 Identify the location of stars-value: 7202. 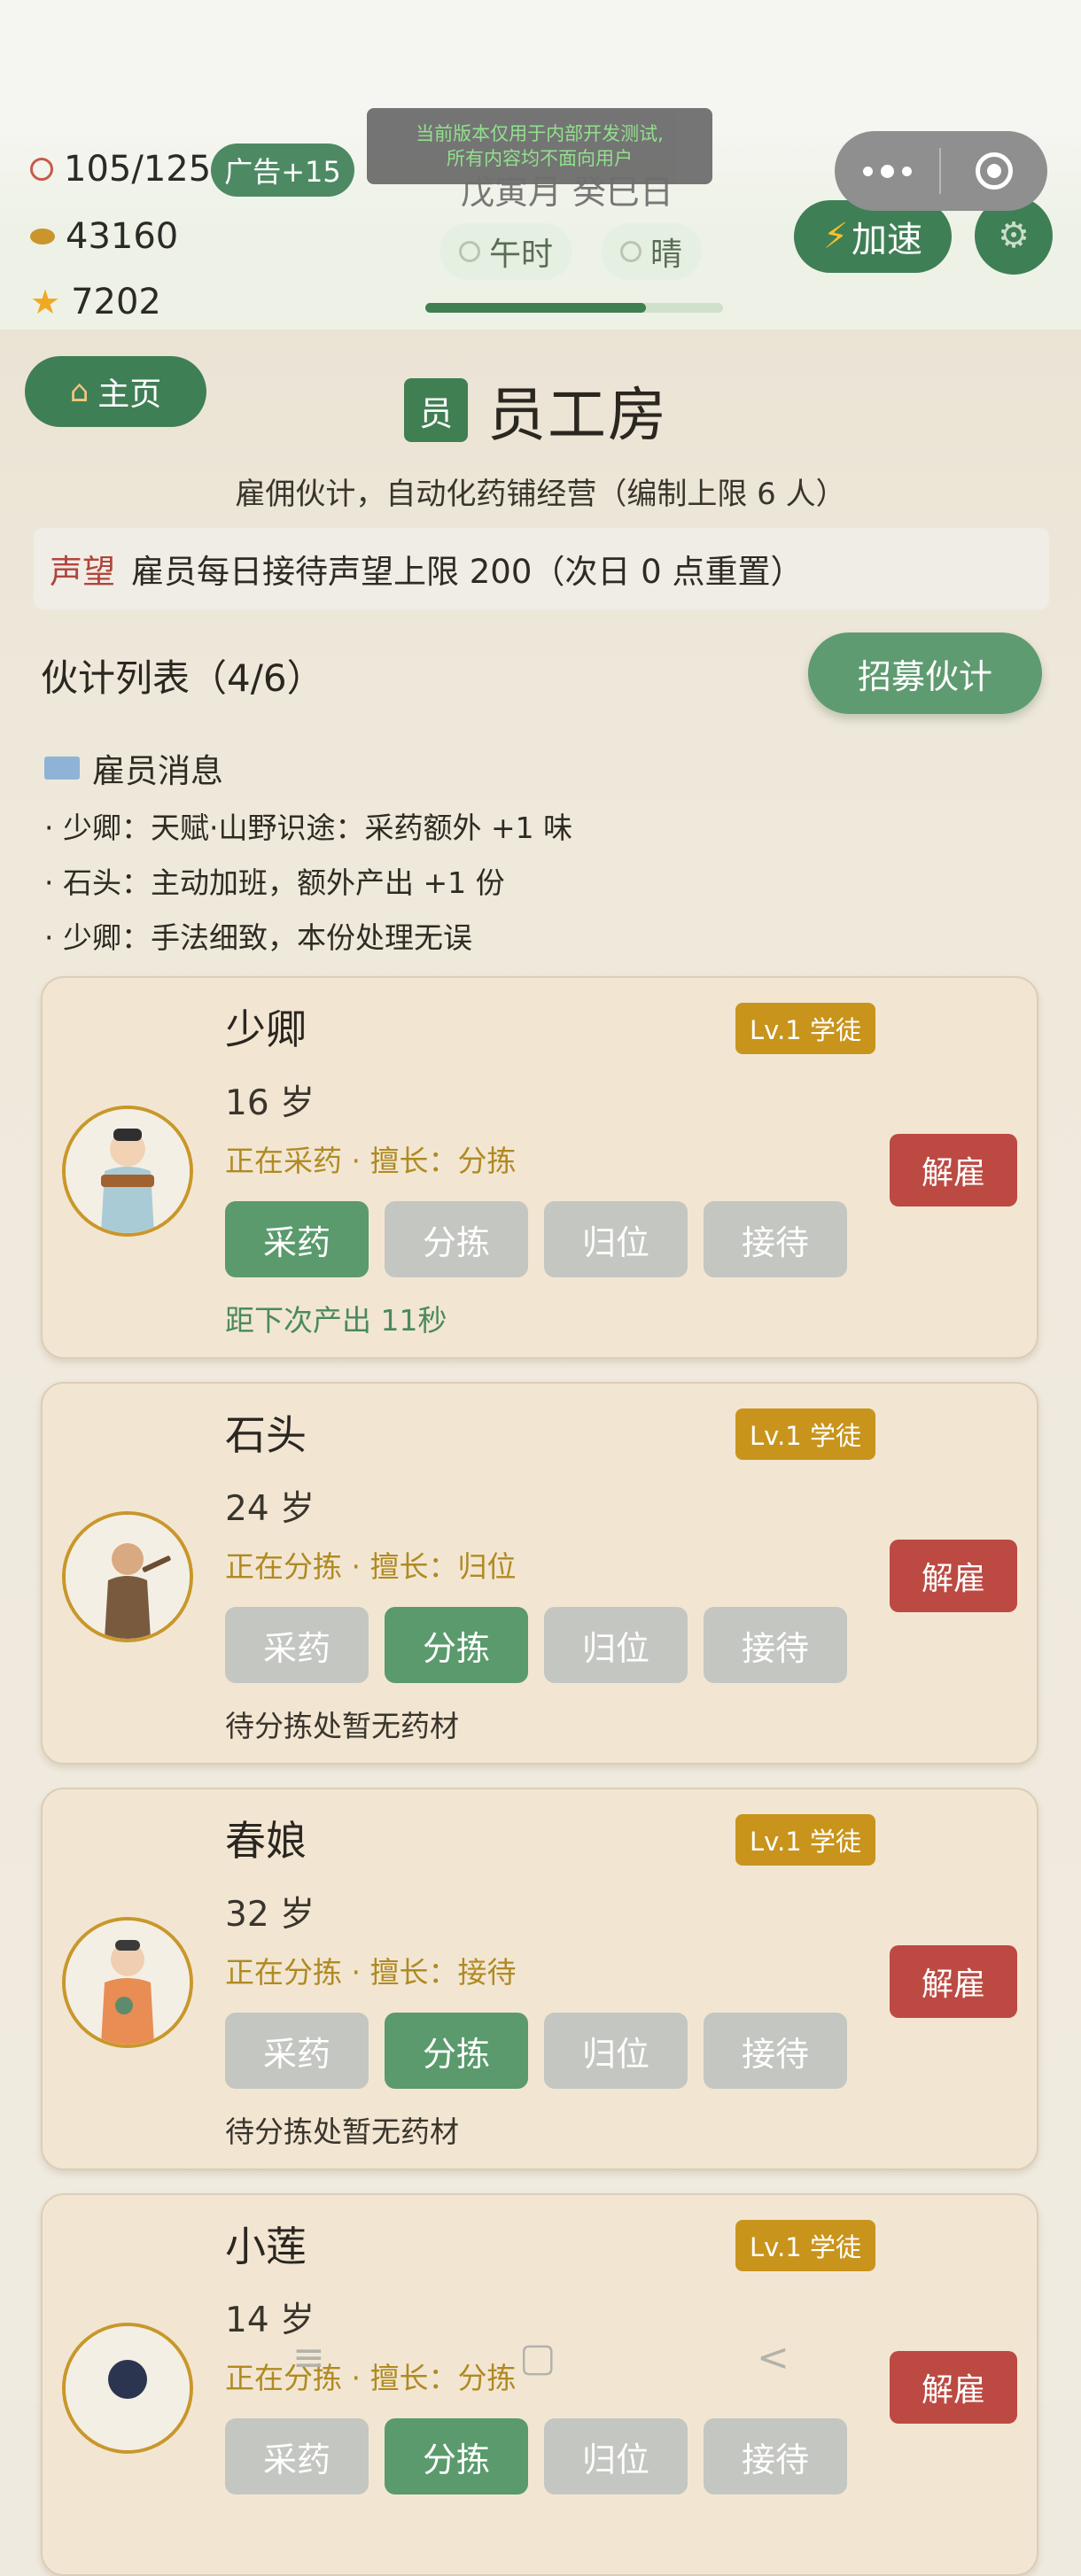
(116, 302).